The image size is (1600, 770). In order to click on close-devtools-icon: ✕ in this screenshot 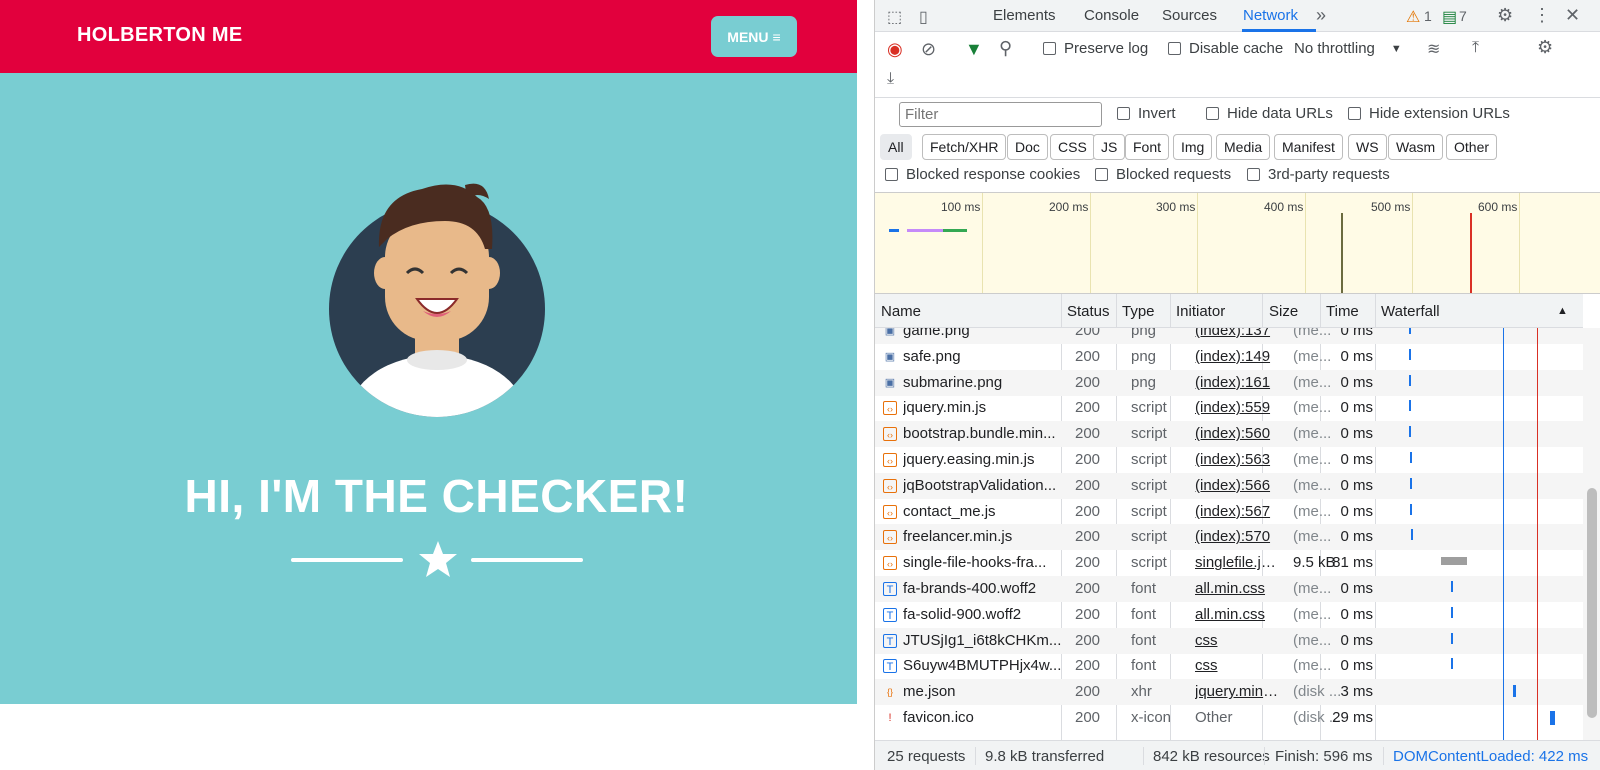, I will do `click(1572, 15)`.